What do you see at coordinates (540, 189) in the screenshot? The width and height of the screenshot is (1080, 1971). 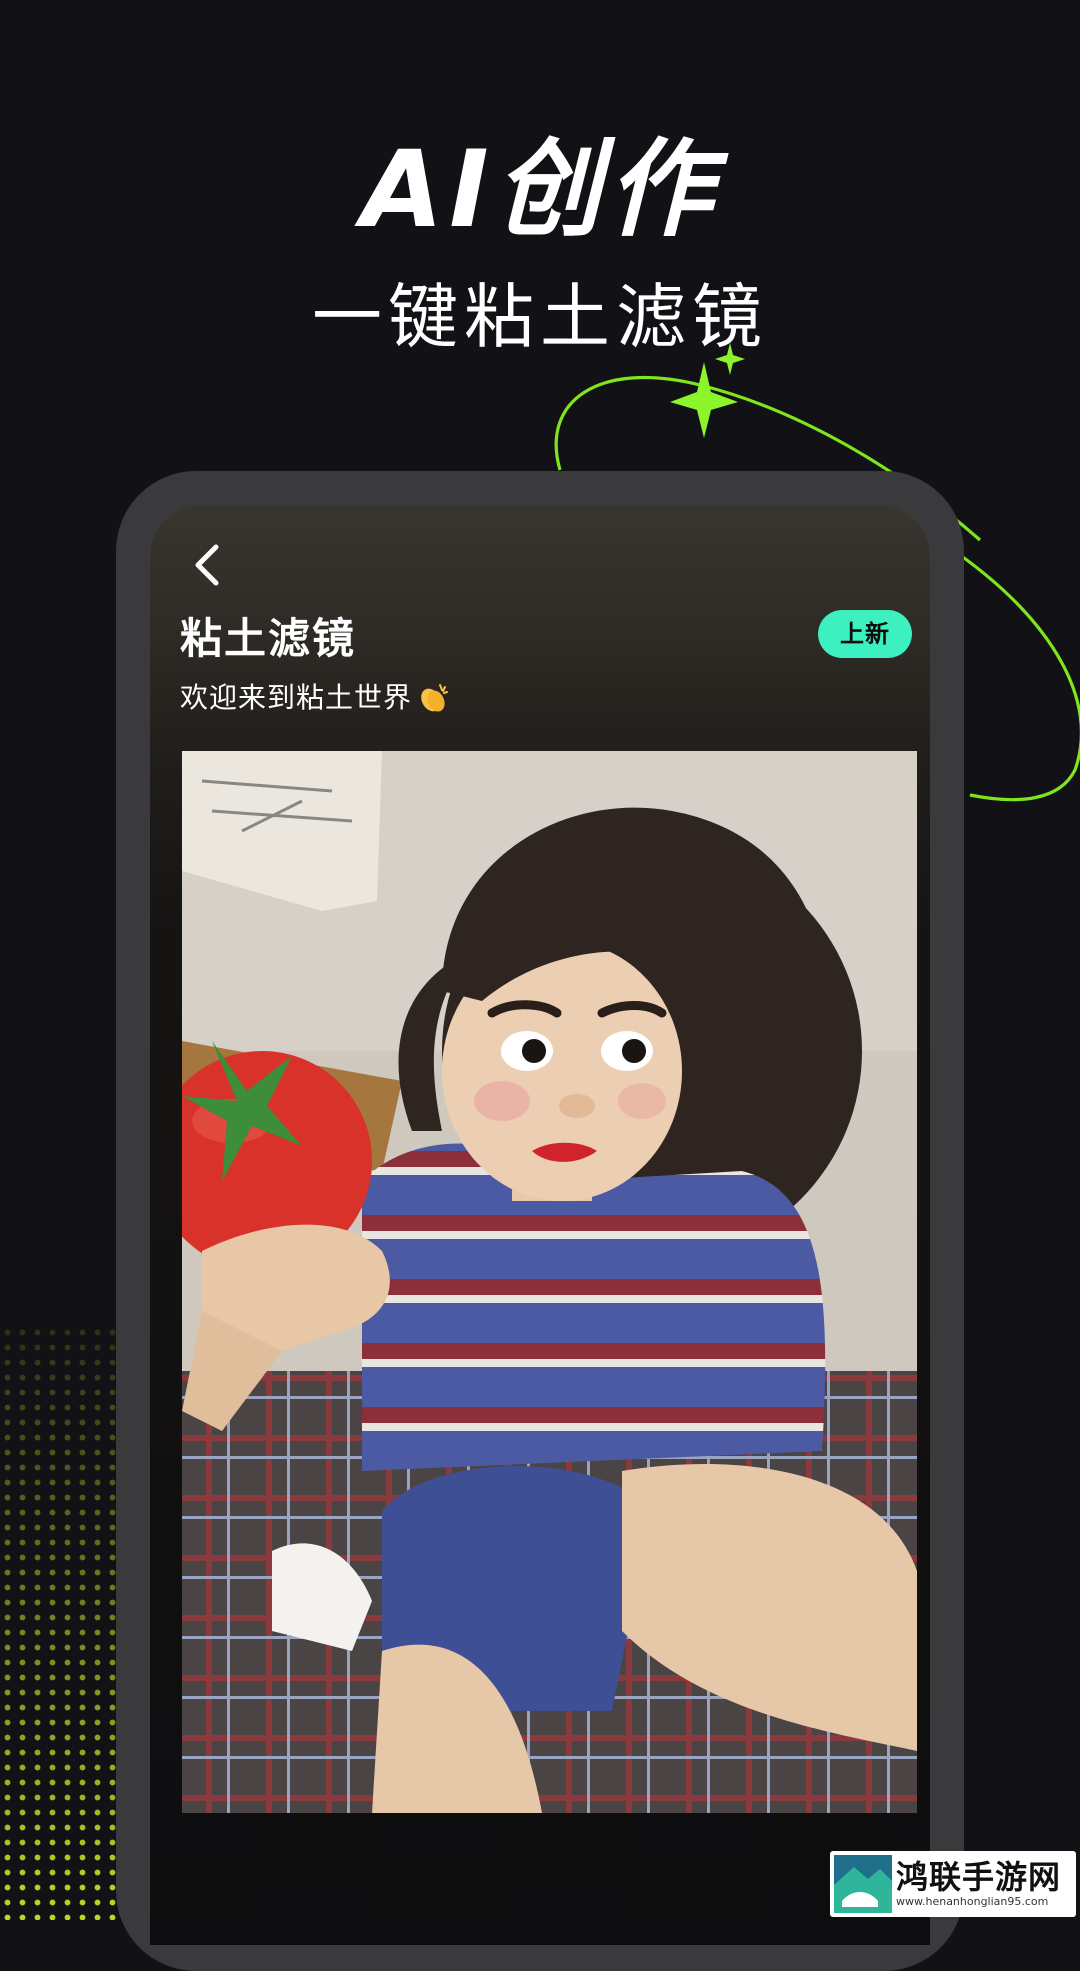 I see `promo-headline: AI创作` at bounding box center [540, 189].